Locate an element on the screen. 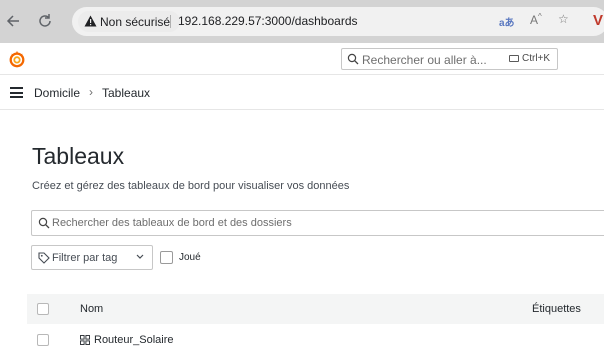  shortcut-label: Ctrl+K is located at coordinates (536, 58).